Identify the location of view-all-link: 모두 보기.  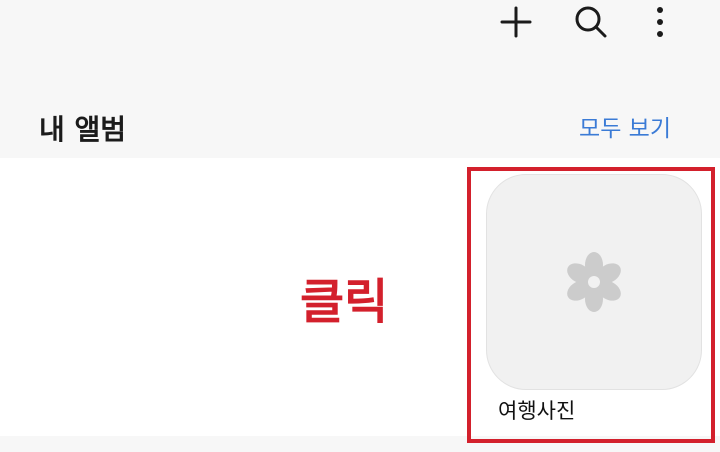
(625, 129).